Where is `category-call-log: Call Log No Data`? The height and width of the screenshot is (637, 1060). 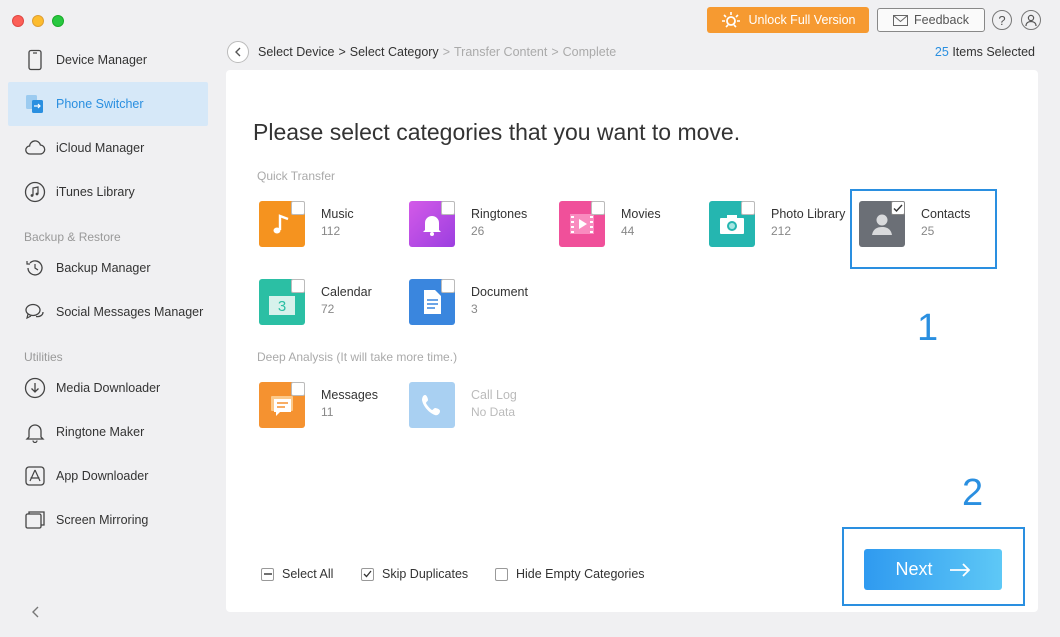 category-call-log: Call Log No Data is located at coordinates (479, 407).